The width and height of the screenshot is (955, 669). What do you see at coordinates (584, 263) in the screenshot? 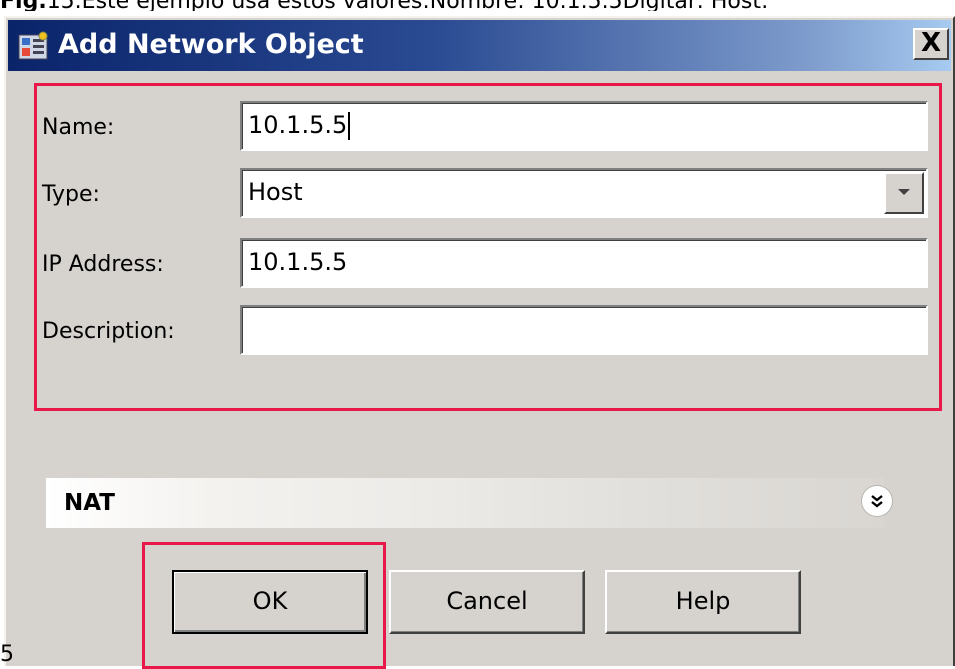
I see `ip-address-input: 10.1.5.5` at bounding box center [584, 263].